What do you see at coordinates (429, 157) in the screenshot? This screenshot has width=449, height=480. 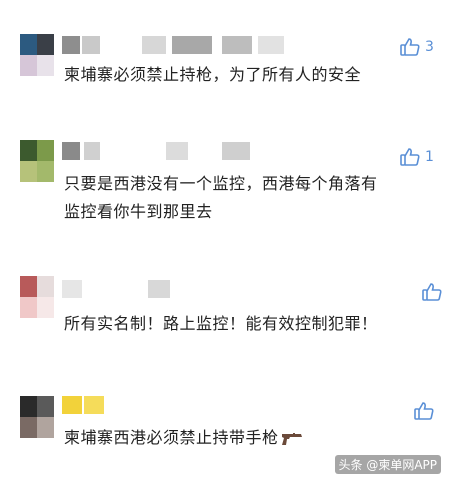 I see `like-count: 1` at bounding box center [429, 157].